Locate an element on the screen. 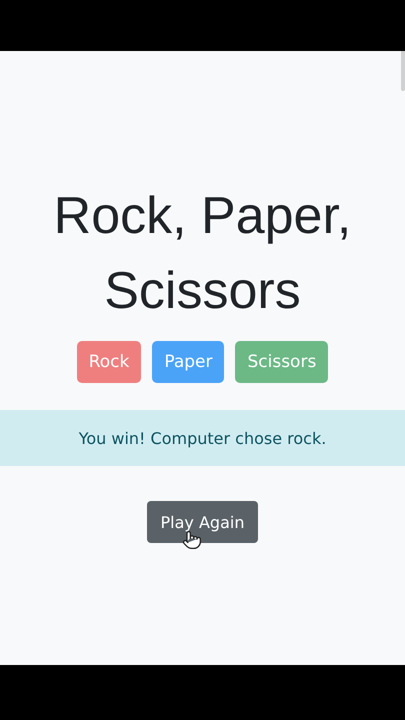  choice-button: Scissors is located at coordinates (281, 362).